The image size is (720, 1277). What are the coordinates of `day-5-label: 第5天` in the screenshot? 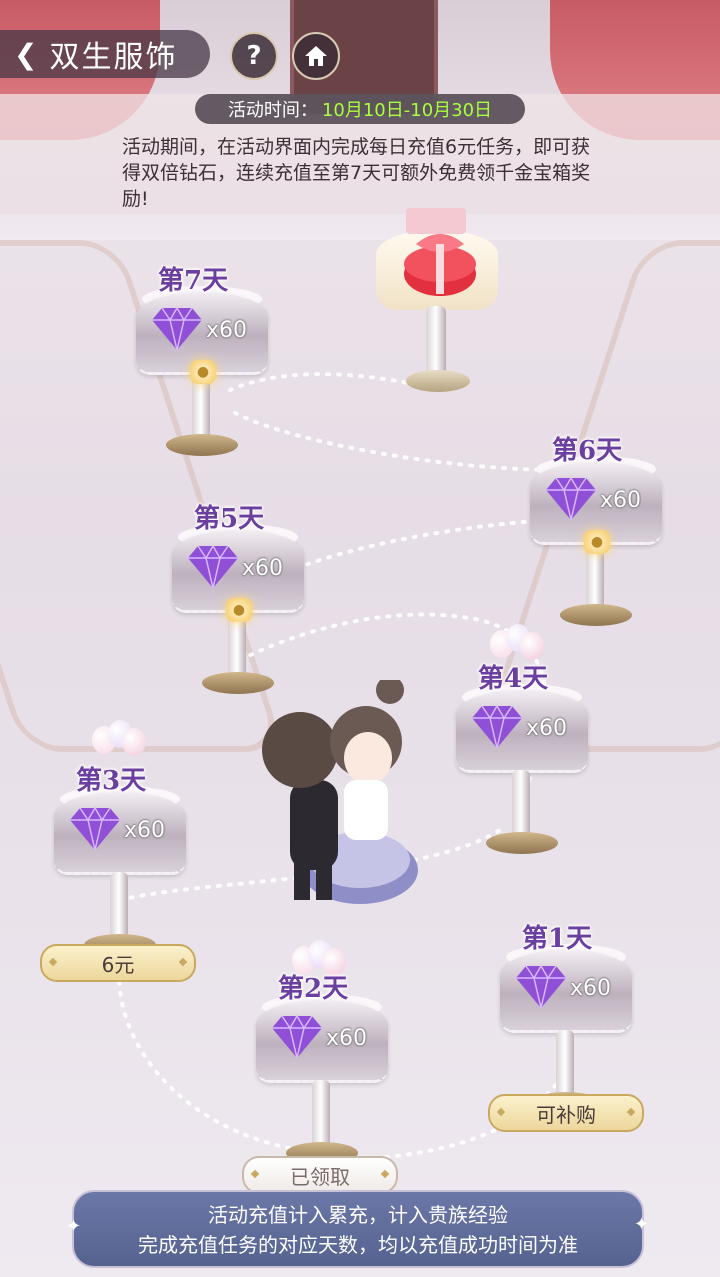 It's located at (229, 519).